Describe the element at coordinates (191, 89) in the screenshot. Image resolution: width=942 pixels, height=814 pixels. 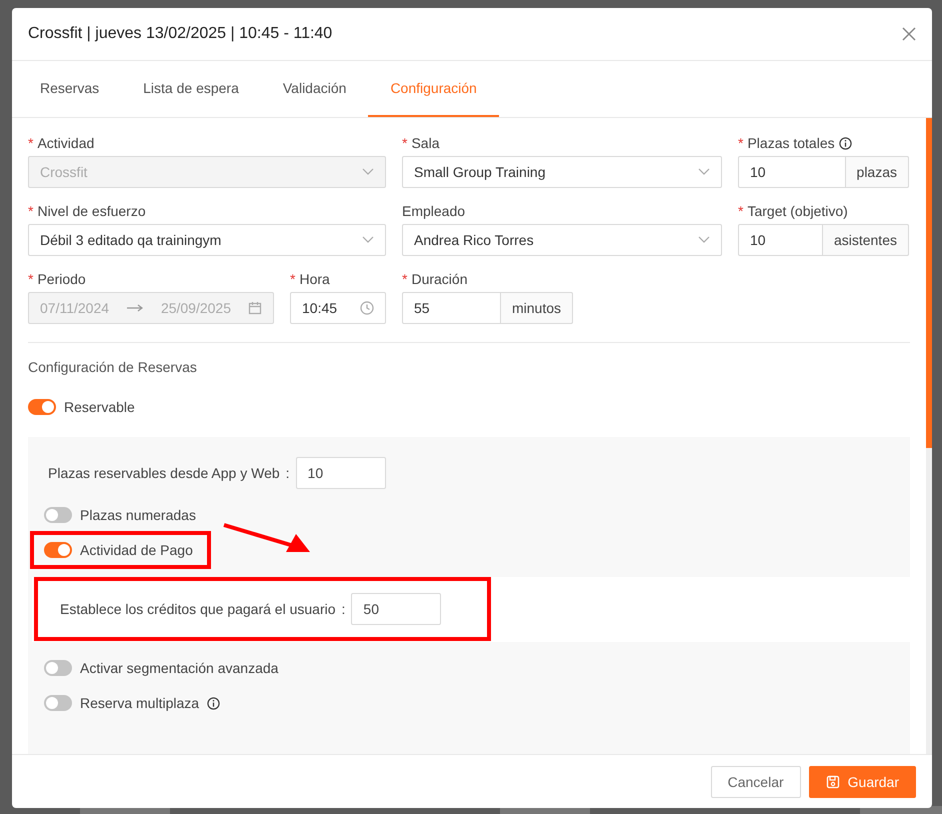
I see `tab: Lista de espera` at that location.